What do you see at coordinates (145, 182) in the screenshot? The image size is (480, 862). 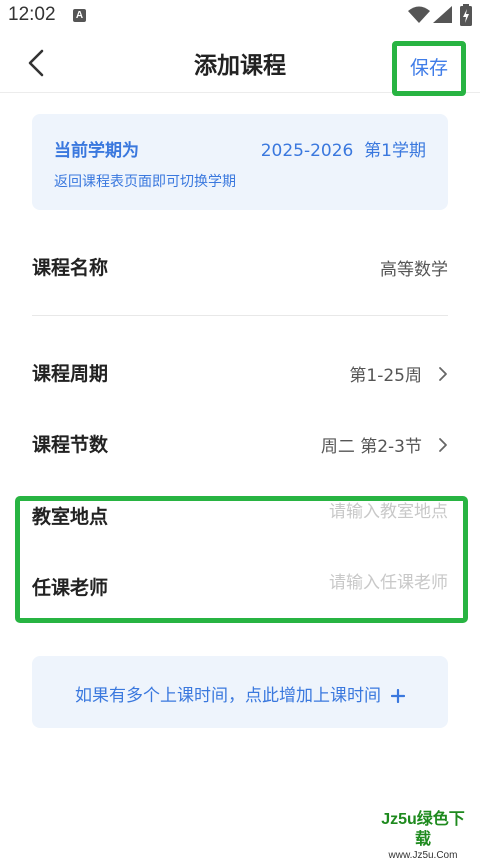 I see `semester-hint: 返回课程表页面即可切换学期` at bounding box center [145, 182].